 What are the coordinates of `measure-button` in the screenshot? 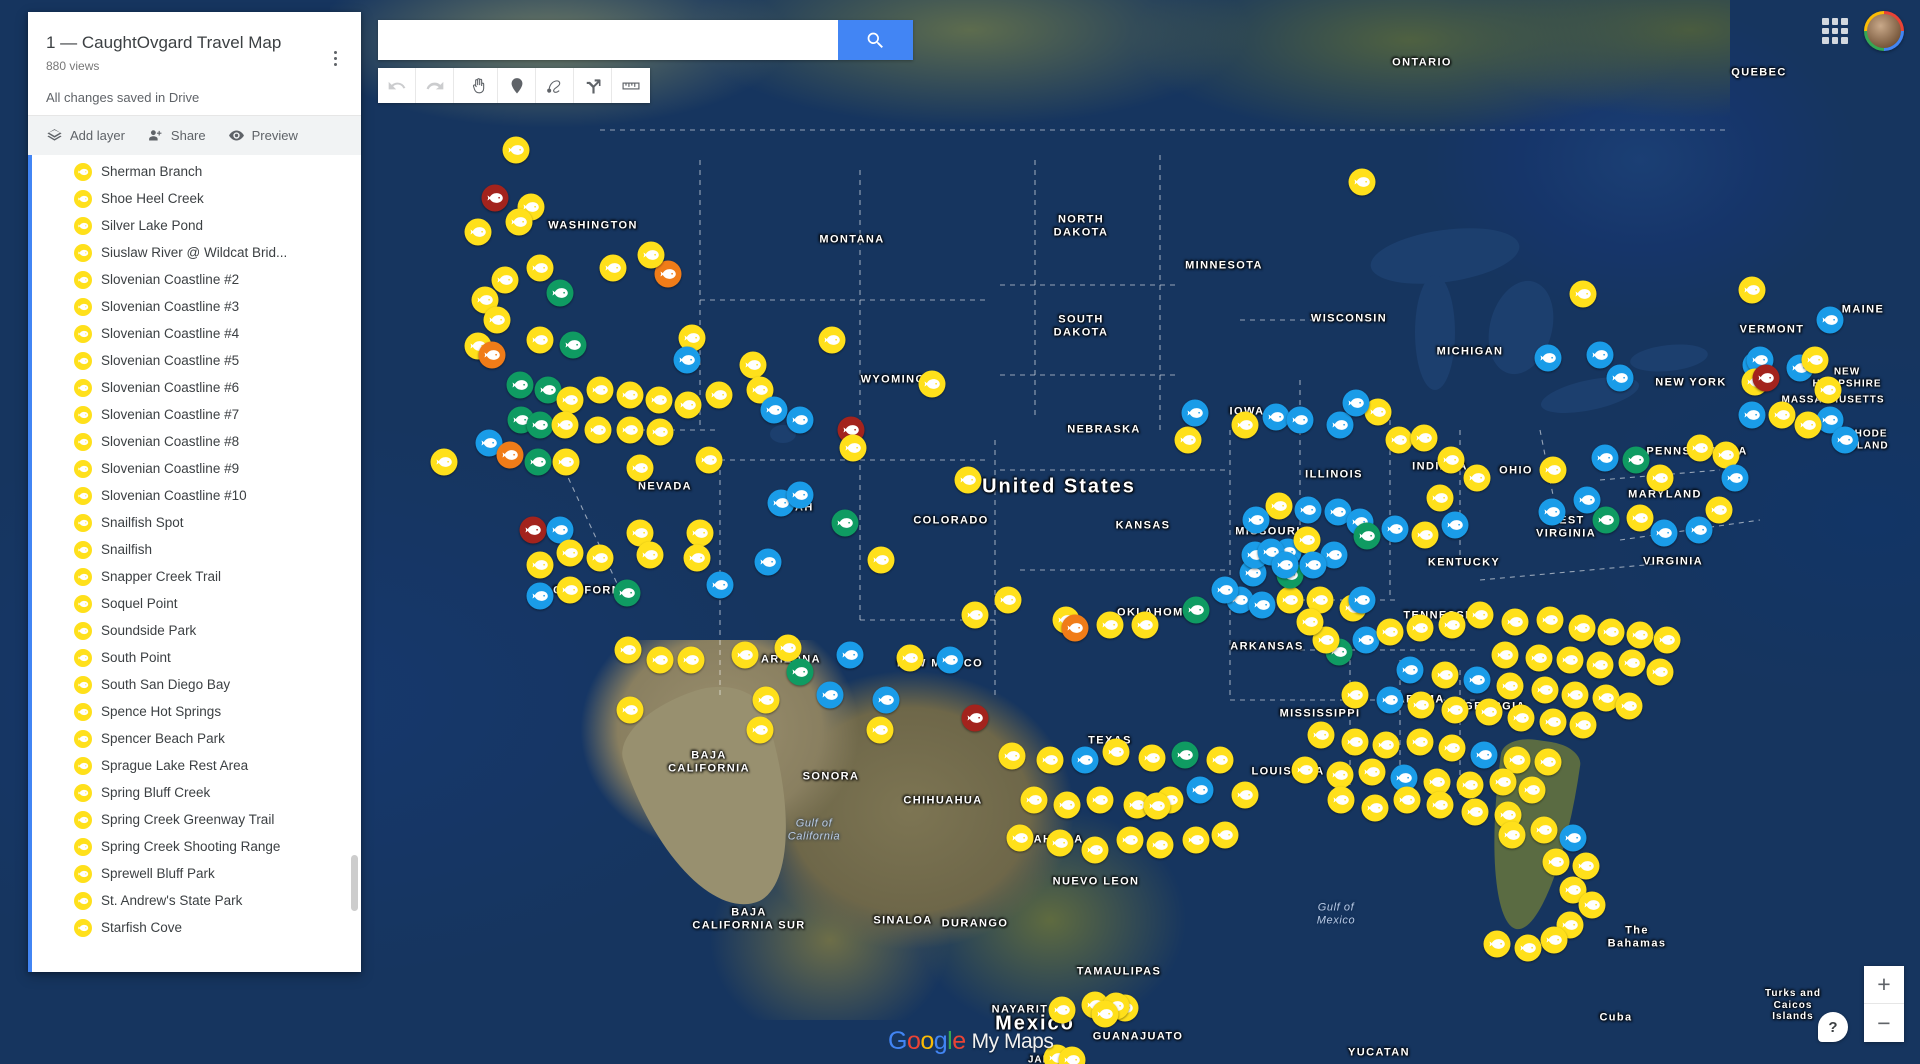 It's located at (631, 85).